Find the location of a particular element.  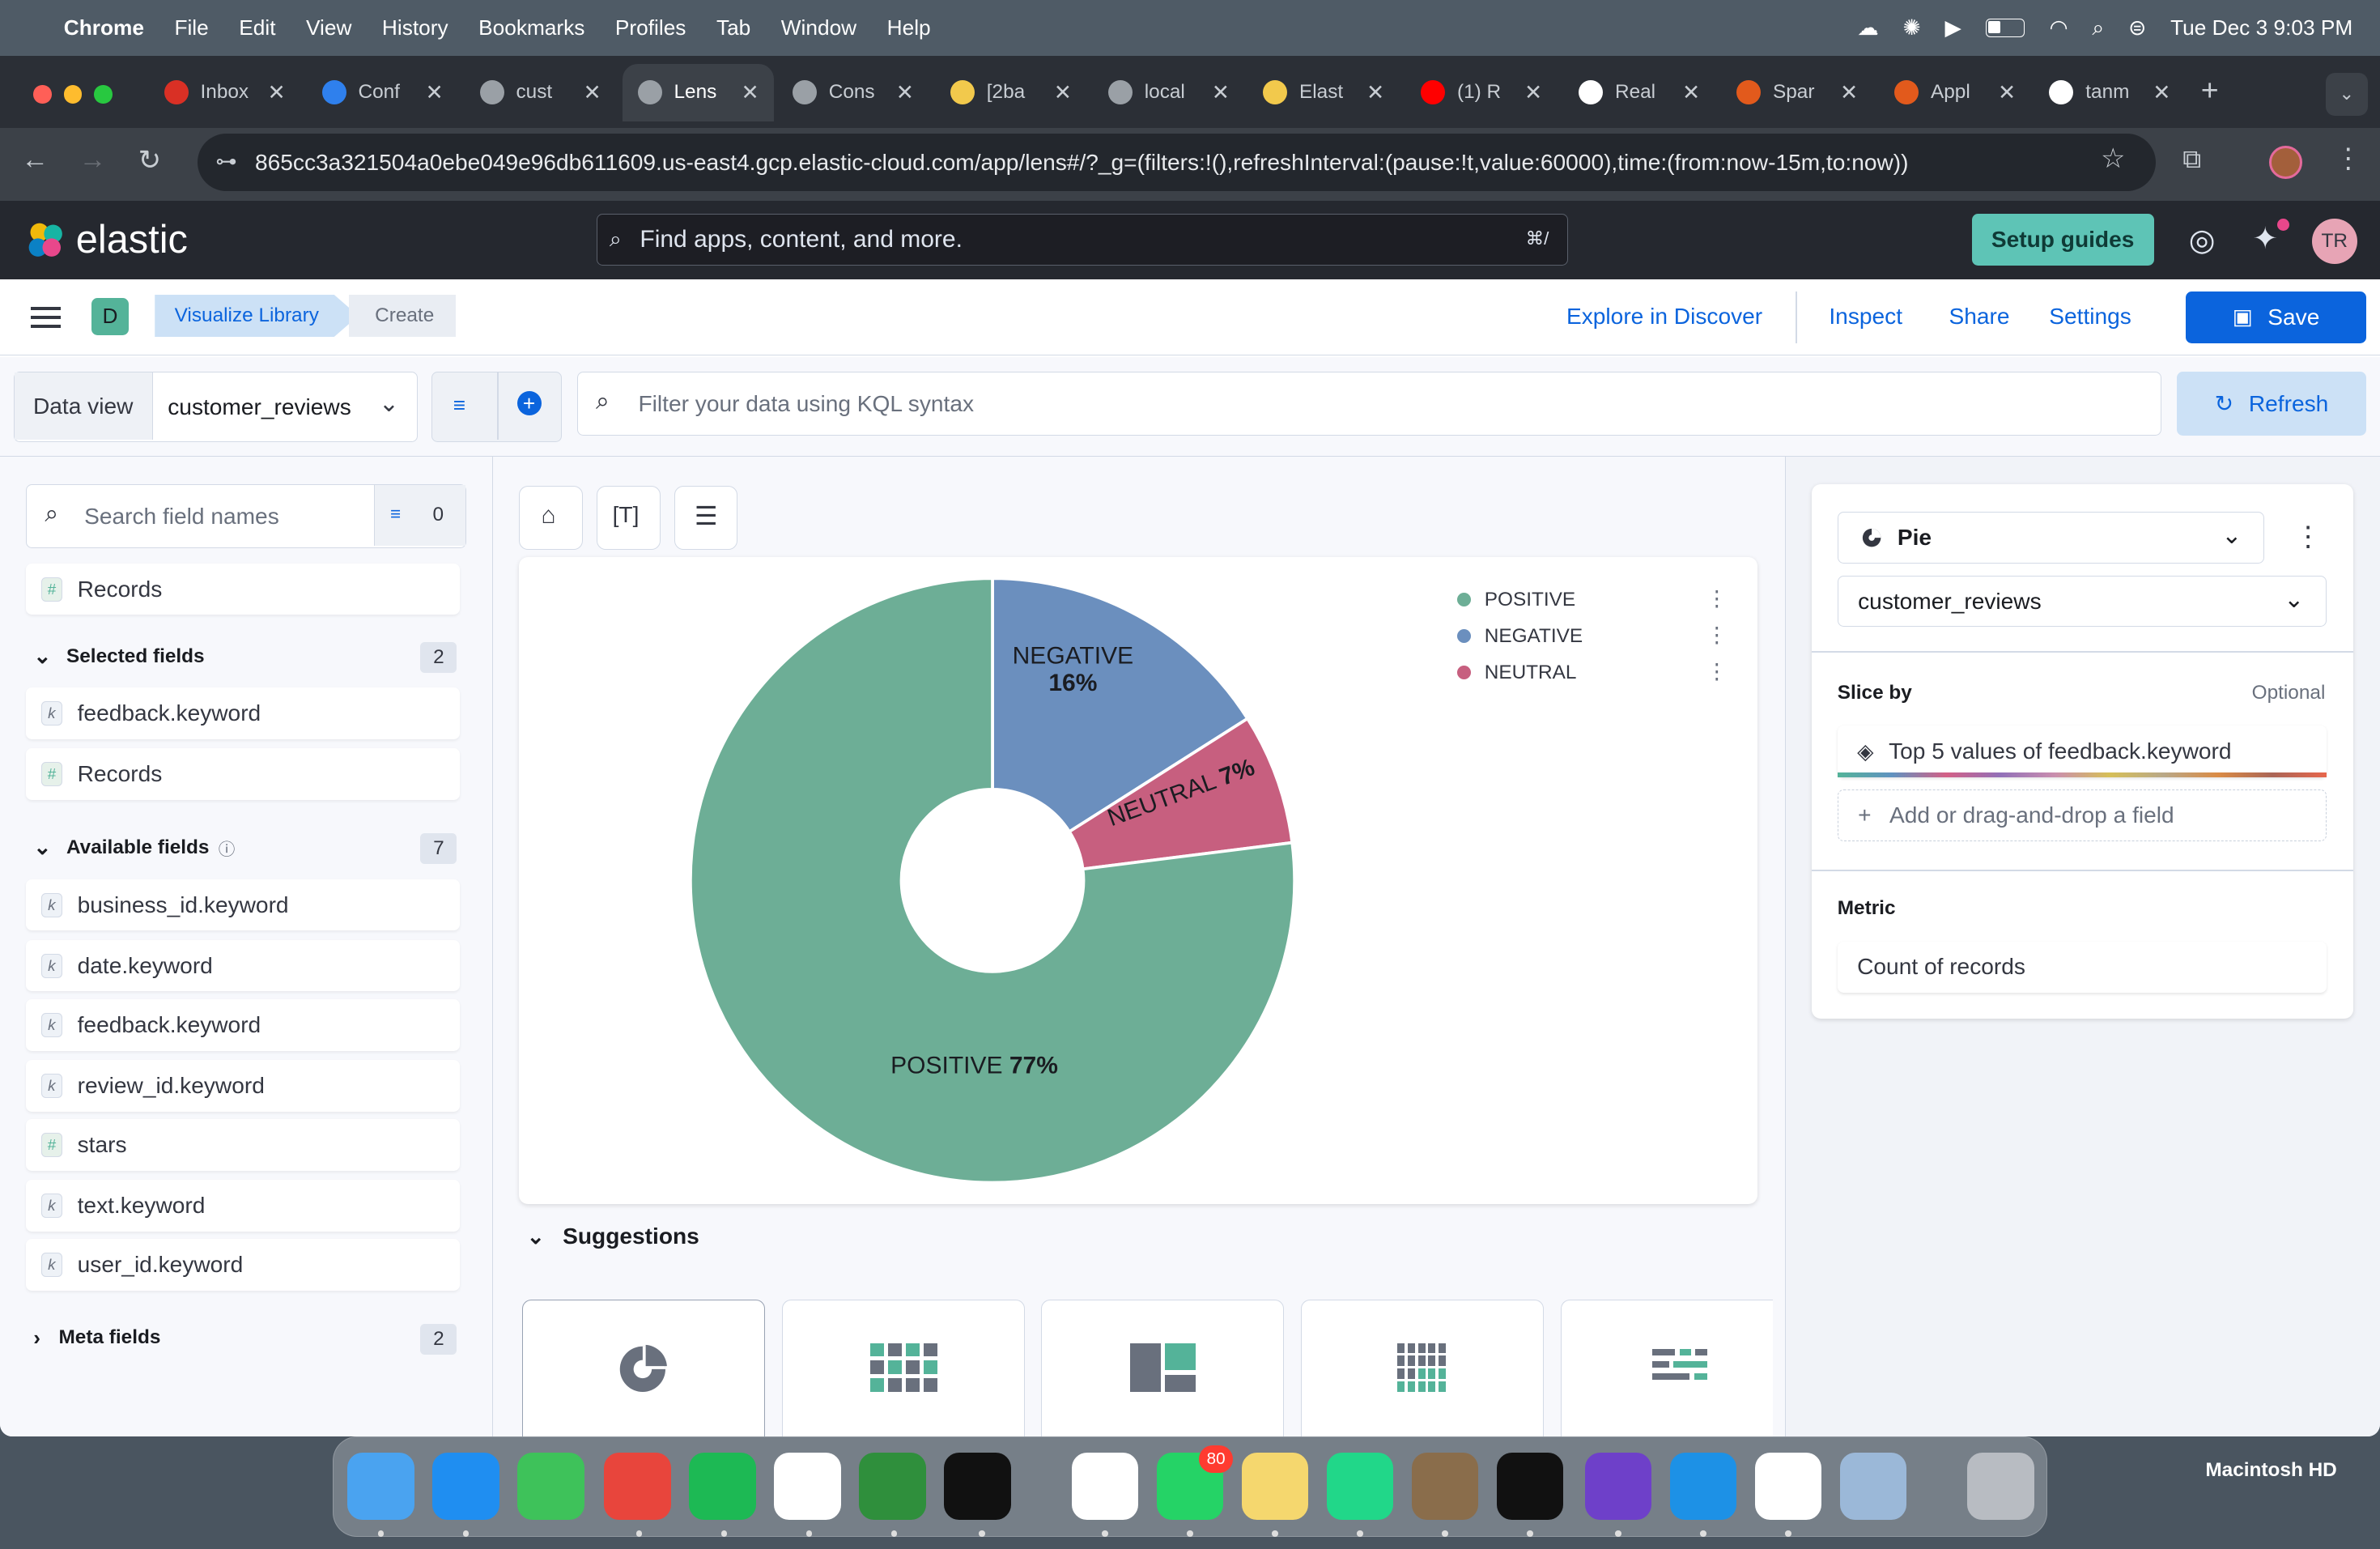

suggestions-toggle: ⌄ Suggestions is located at coordinates (613, 1236).